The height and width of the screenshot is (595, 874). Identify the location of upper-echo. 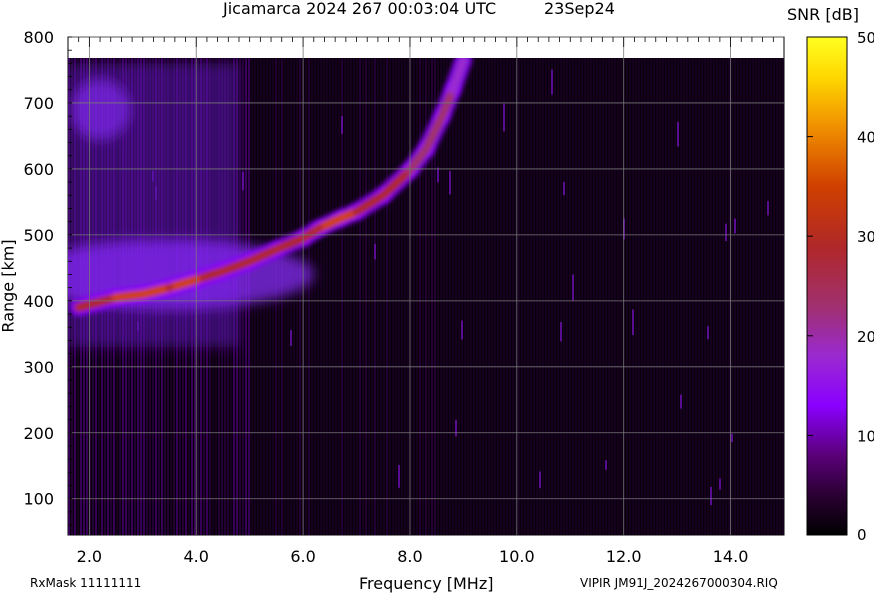
(100, 109).